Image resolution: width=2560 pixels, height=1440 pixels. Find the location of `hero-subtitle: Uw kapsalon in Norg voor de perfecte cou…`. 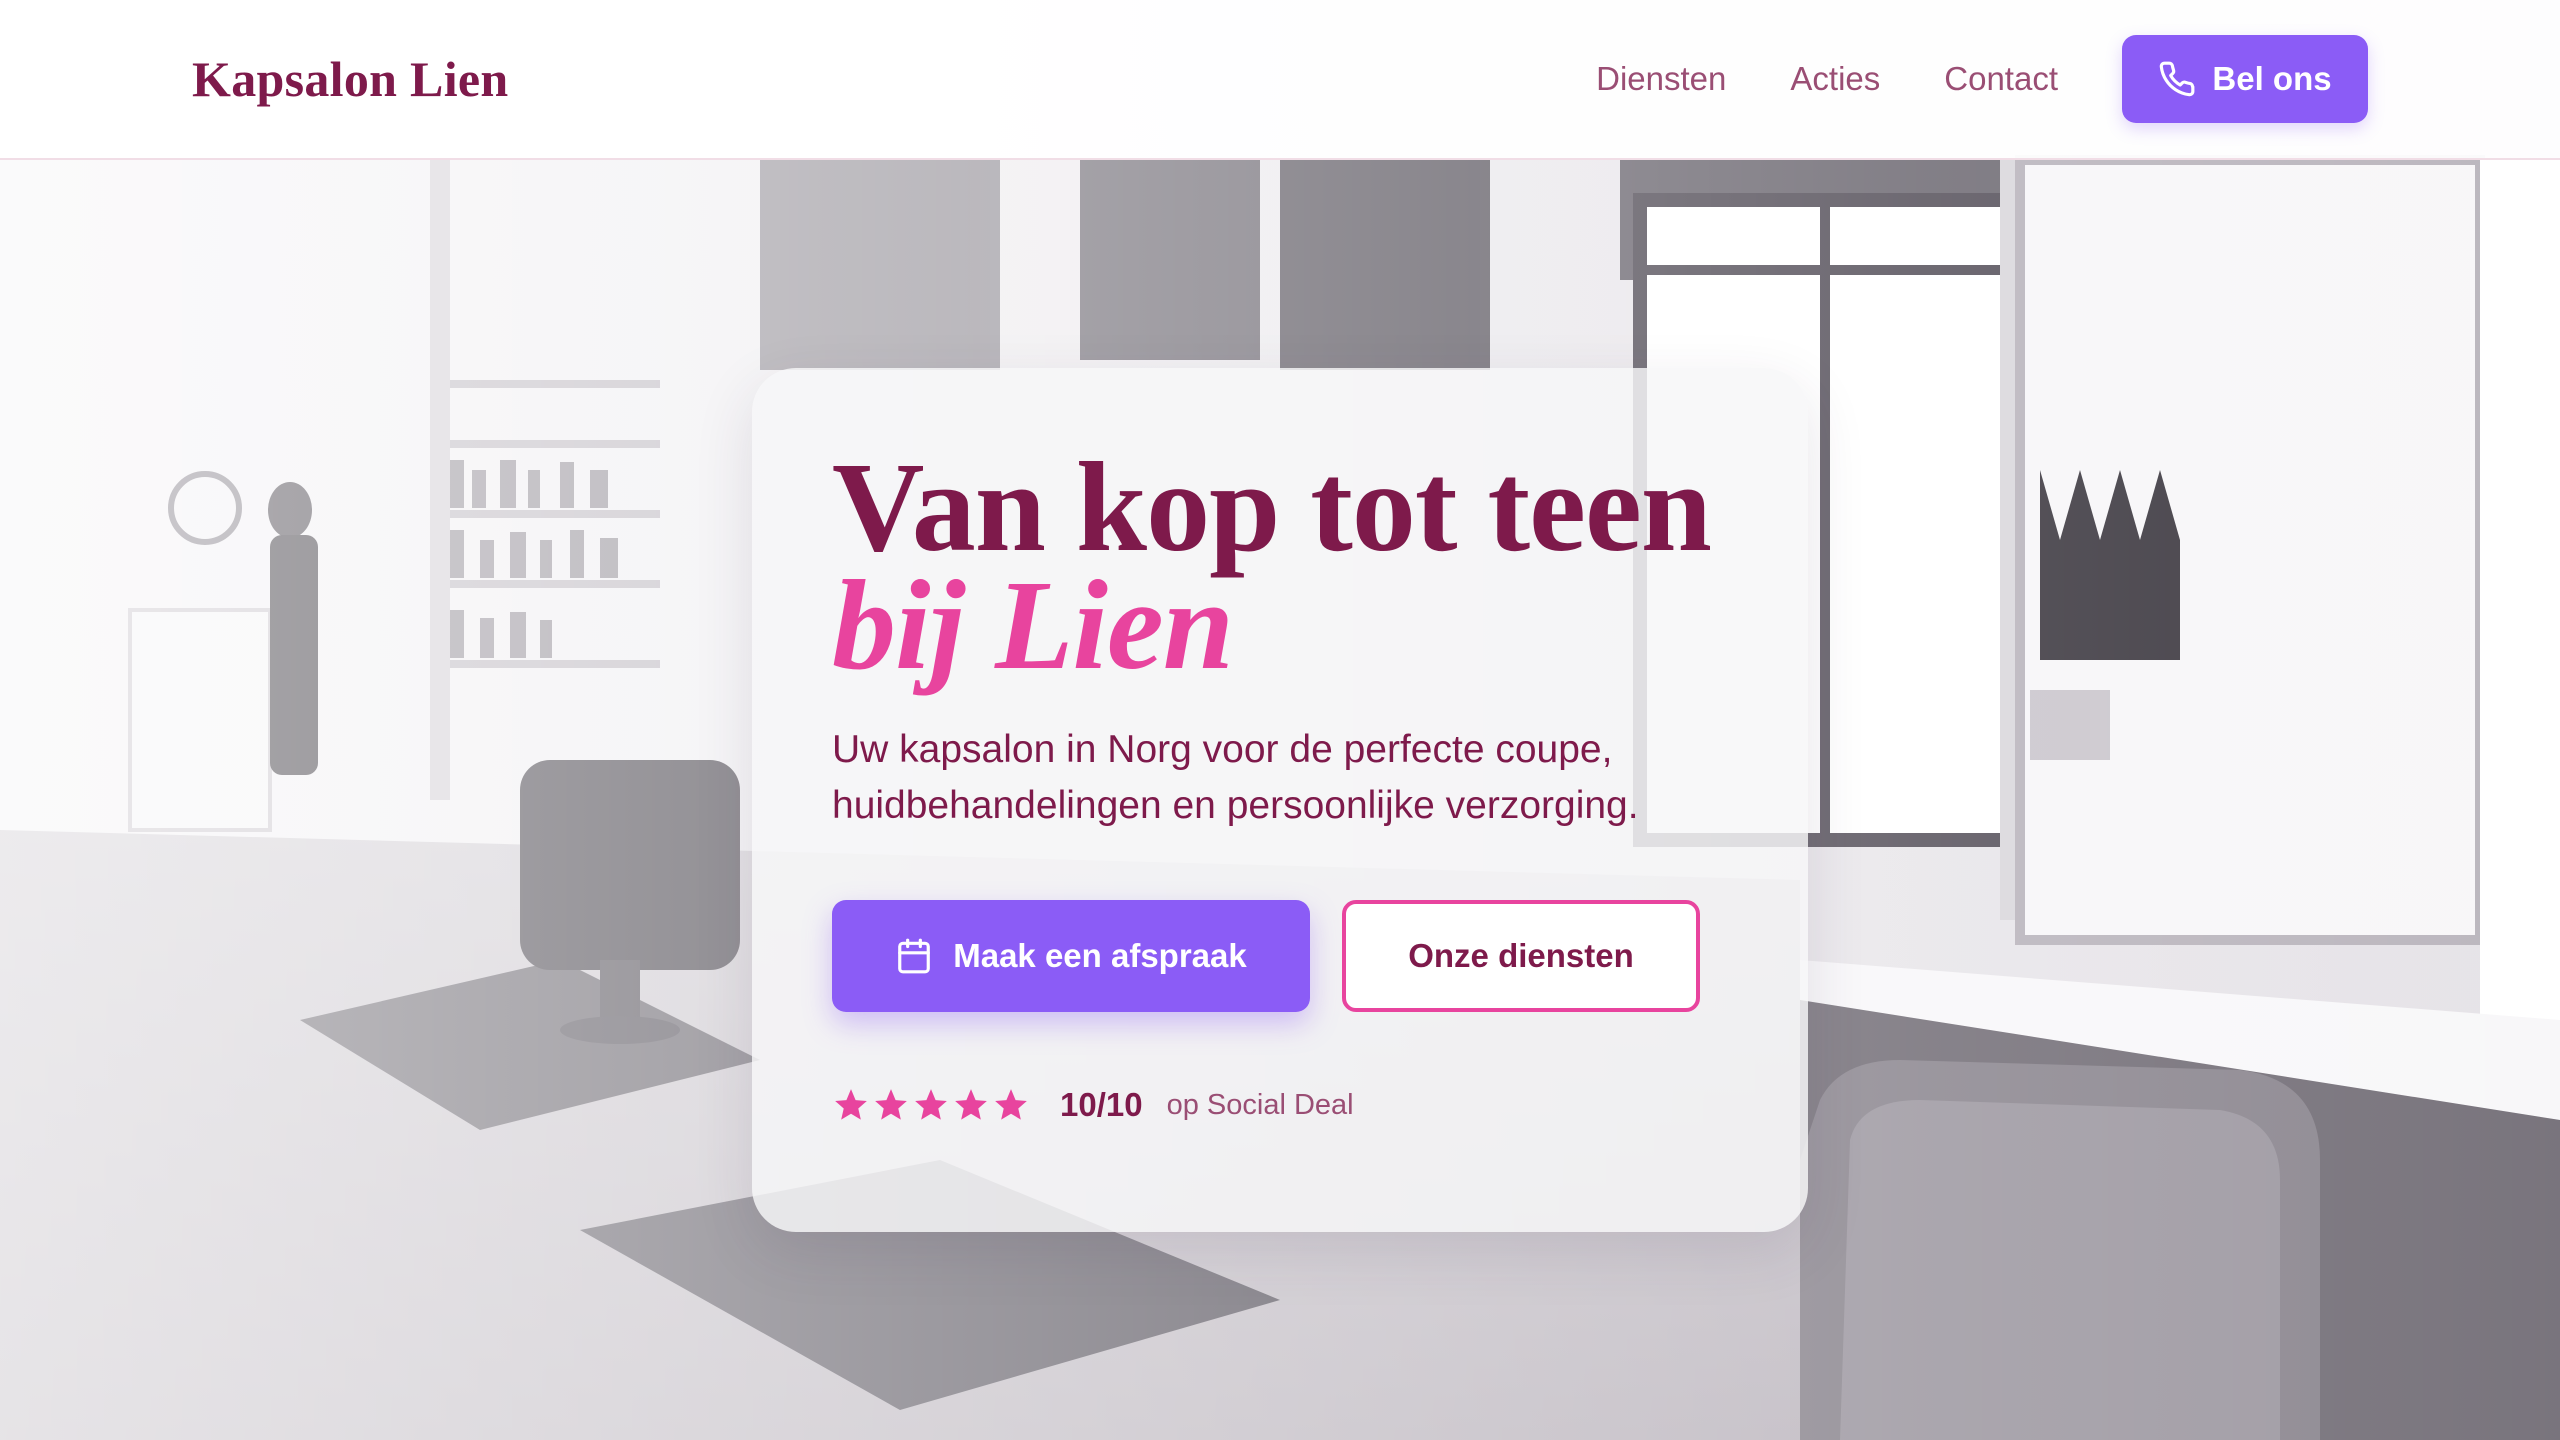

hero-subtitle: Uw kapsalon in Norg voor de perfecte cou… is located at coordinates (1235, 777).